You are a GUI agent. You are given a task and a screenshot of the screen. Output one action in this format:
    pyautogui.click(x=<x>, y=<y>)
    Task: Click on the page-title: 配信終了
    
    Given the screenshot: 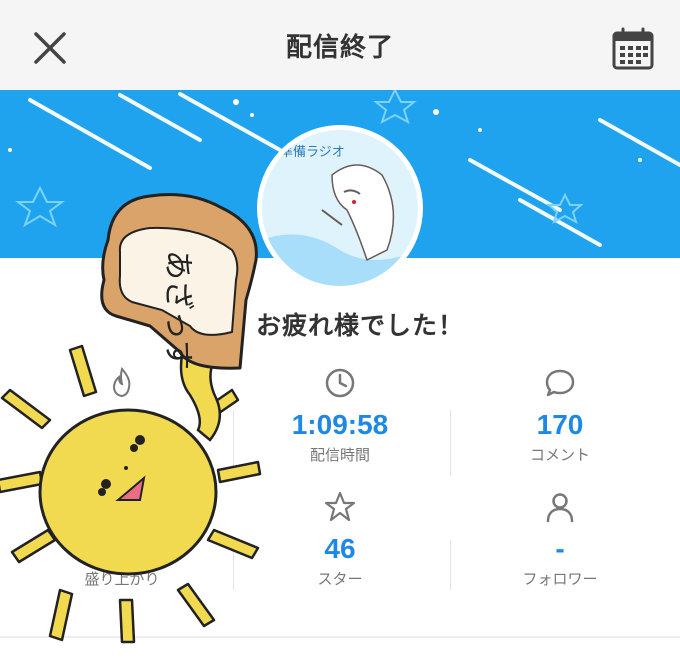 What is the action you would take?
    pyautogui.click(x=339, y=47)
    